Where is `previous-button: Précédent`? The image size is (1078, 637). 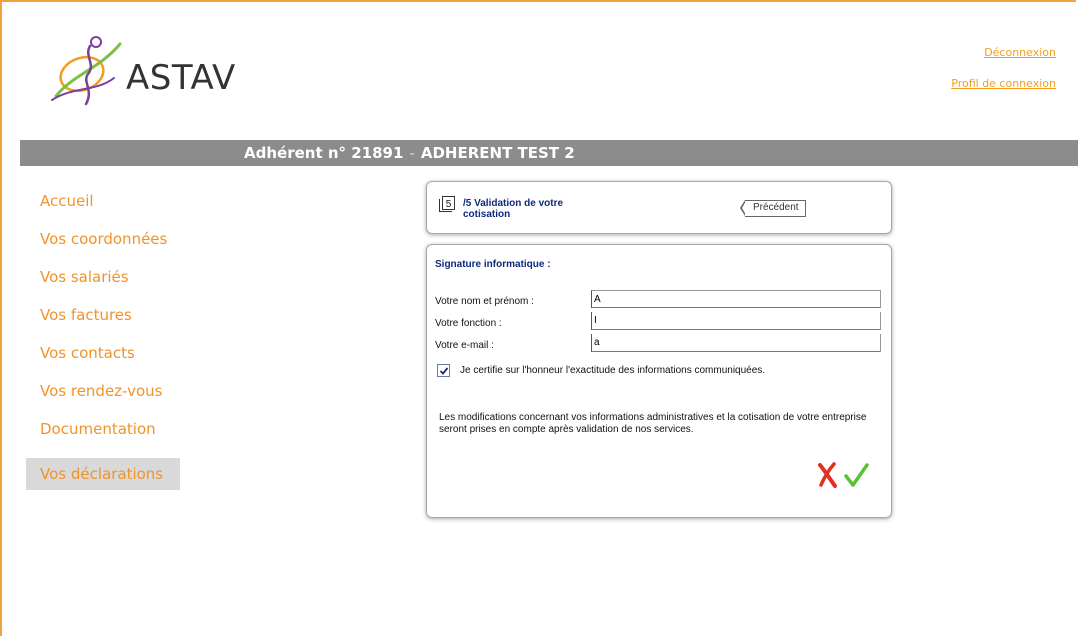 previous-button: Précédent is located at coordinates (773, 208).